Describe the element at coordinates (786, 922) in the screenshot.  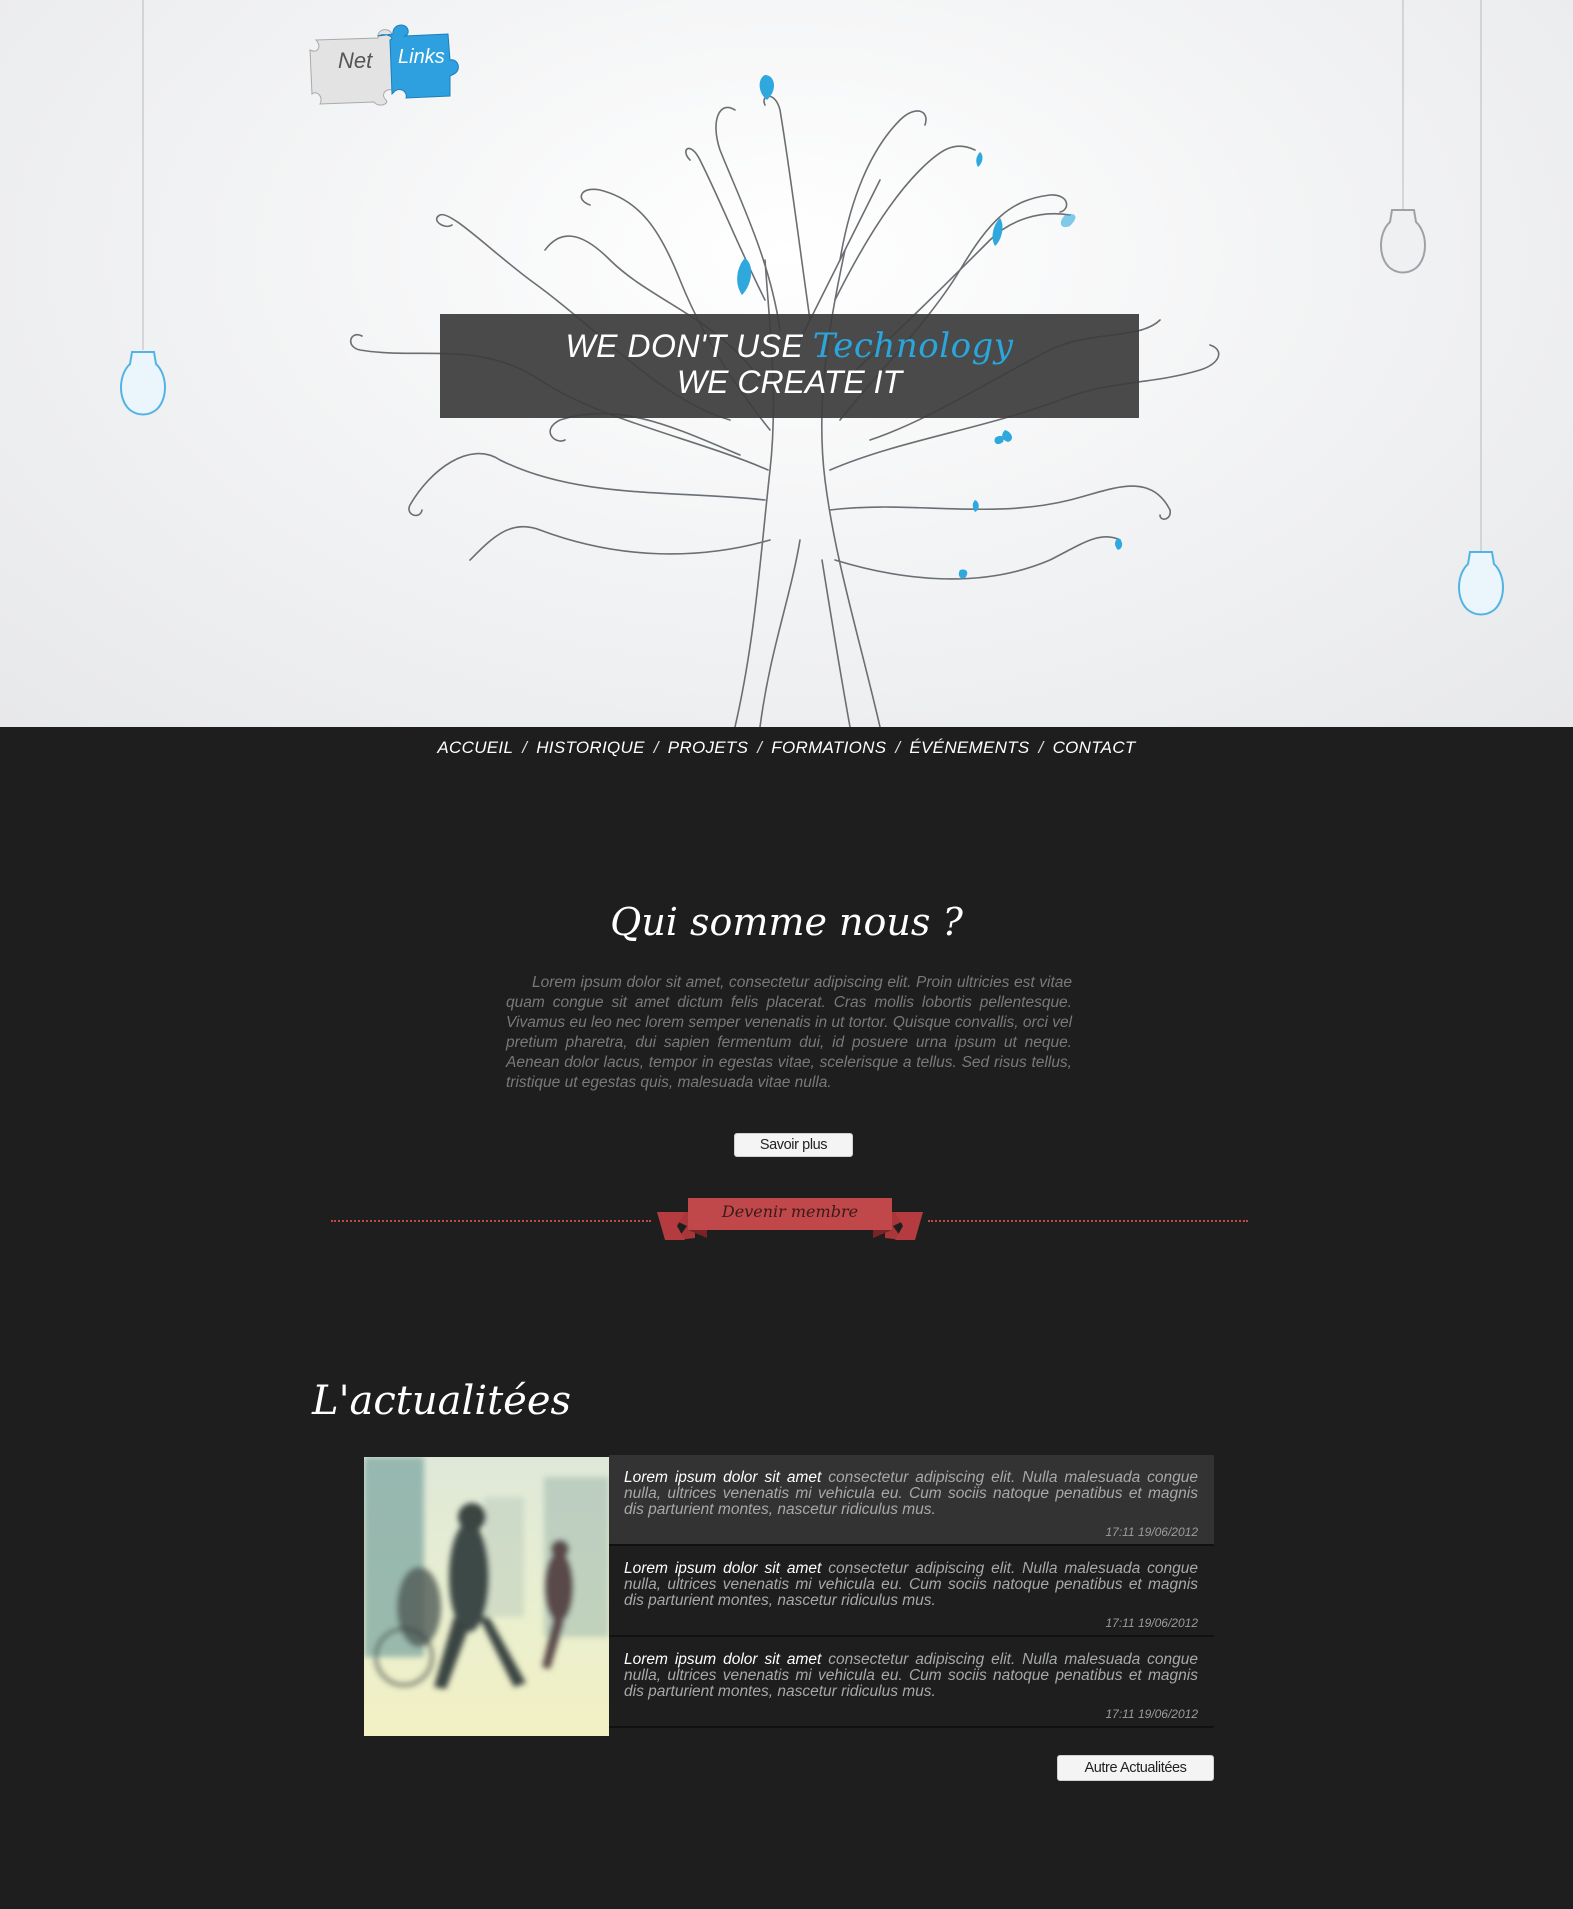
I see `about-title: Qui somme nous ?` at that location.